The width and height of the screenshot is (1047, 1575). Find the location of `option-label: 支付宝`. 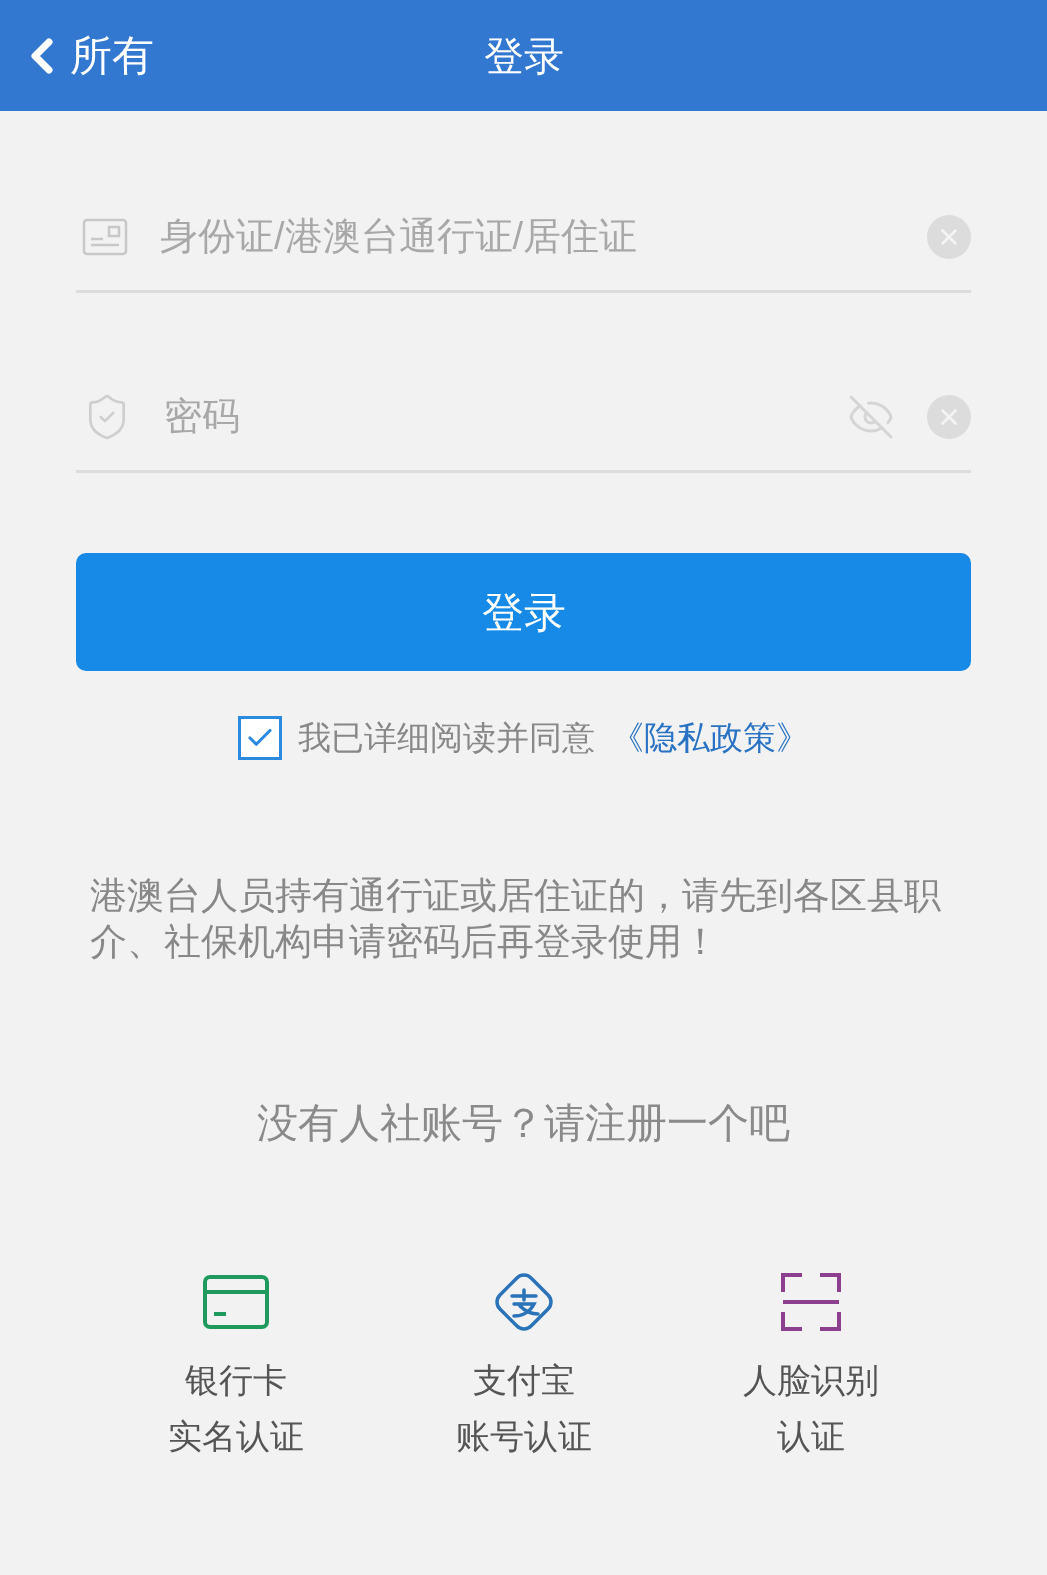

option-label: 支付宝 is located at coordinates (523, 1380).